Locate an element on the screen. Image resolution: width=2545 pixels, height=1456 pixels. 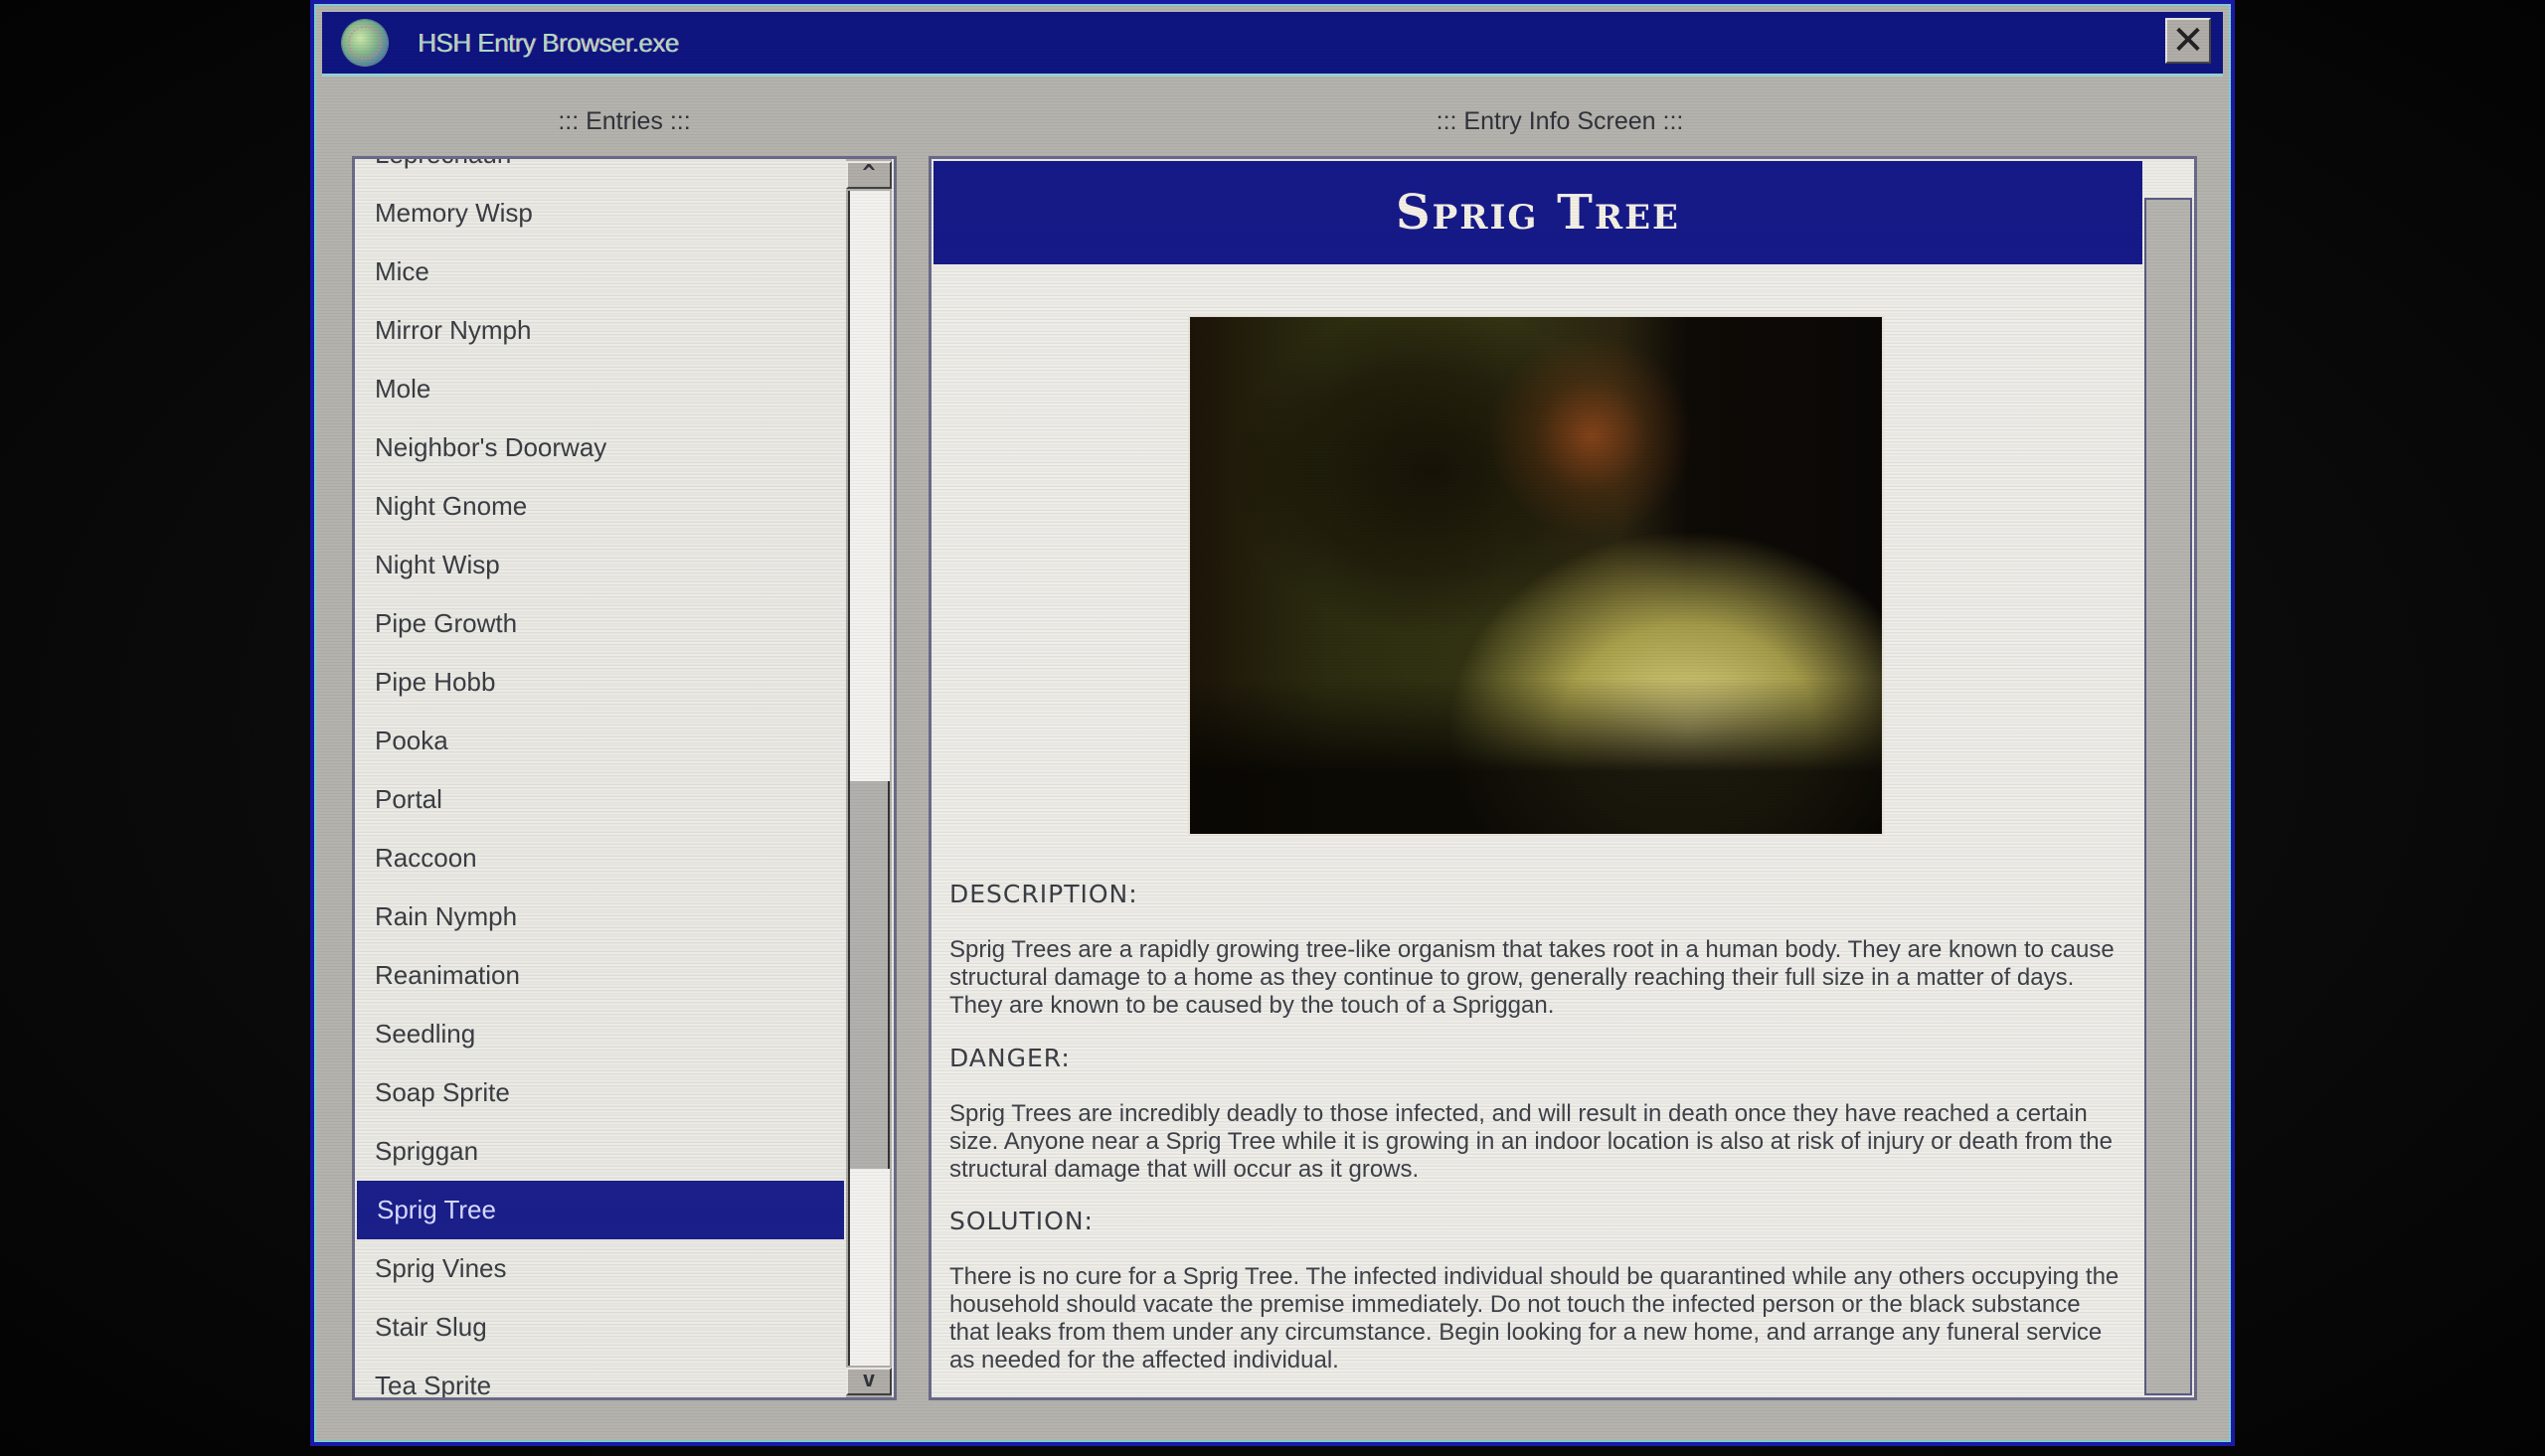
entry-info-scrollbar is located at coordinates (2168, 778).